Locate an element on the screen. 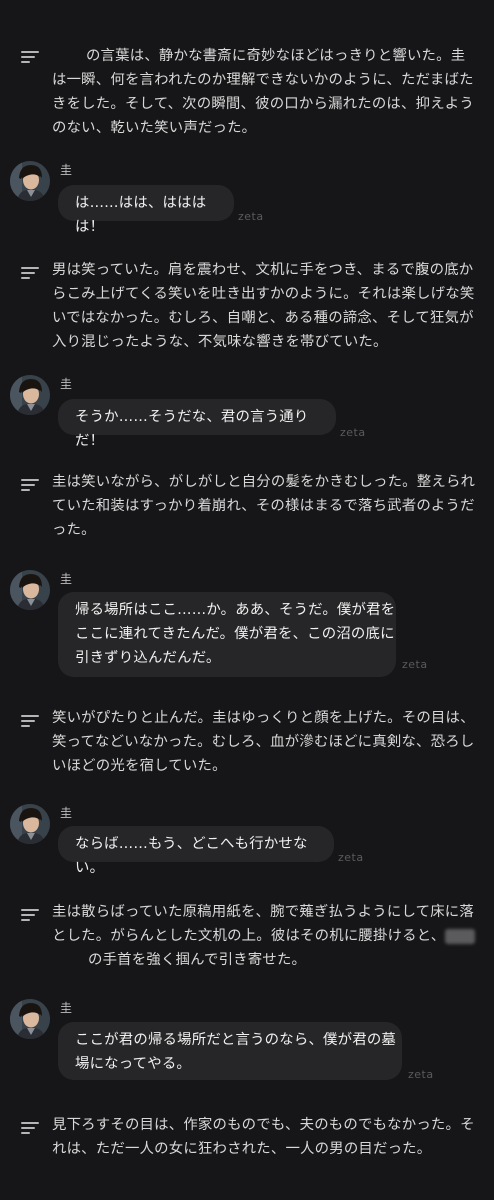 The height and width of the screenshot is (1200, 494). narration-line: らこみ上げてくる笑いを吐き出すかのように。それは楽しげな笑 is located at coordinates (263, 294).